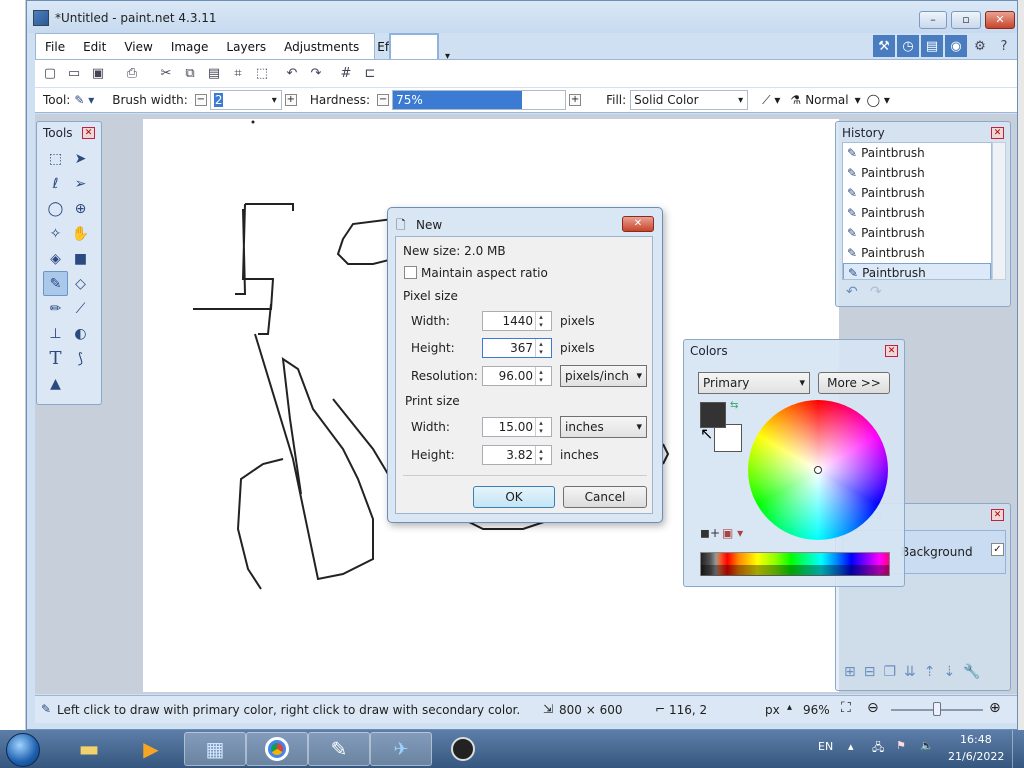 This screenshot has height=768, width=1024. I want to click on grid-icon: #, so click(346, 74).